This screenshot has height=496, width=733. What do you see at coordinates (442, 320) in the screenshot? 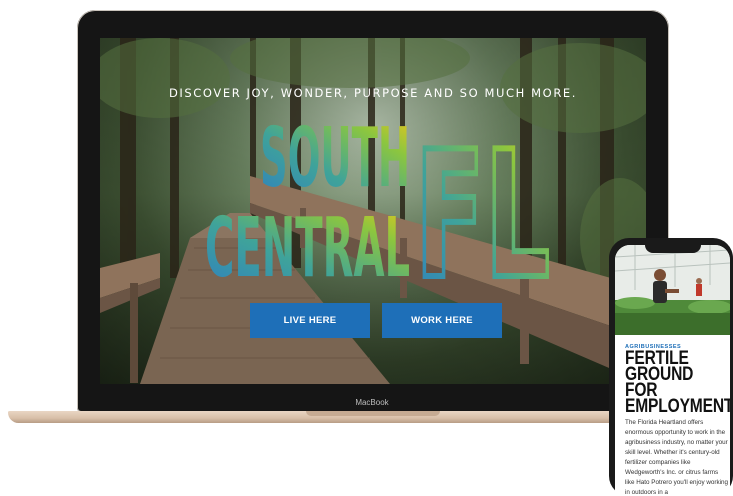
I see `work-here-button: WORK HERE` at bounding box center [442, 320].